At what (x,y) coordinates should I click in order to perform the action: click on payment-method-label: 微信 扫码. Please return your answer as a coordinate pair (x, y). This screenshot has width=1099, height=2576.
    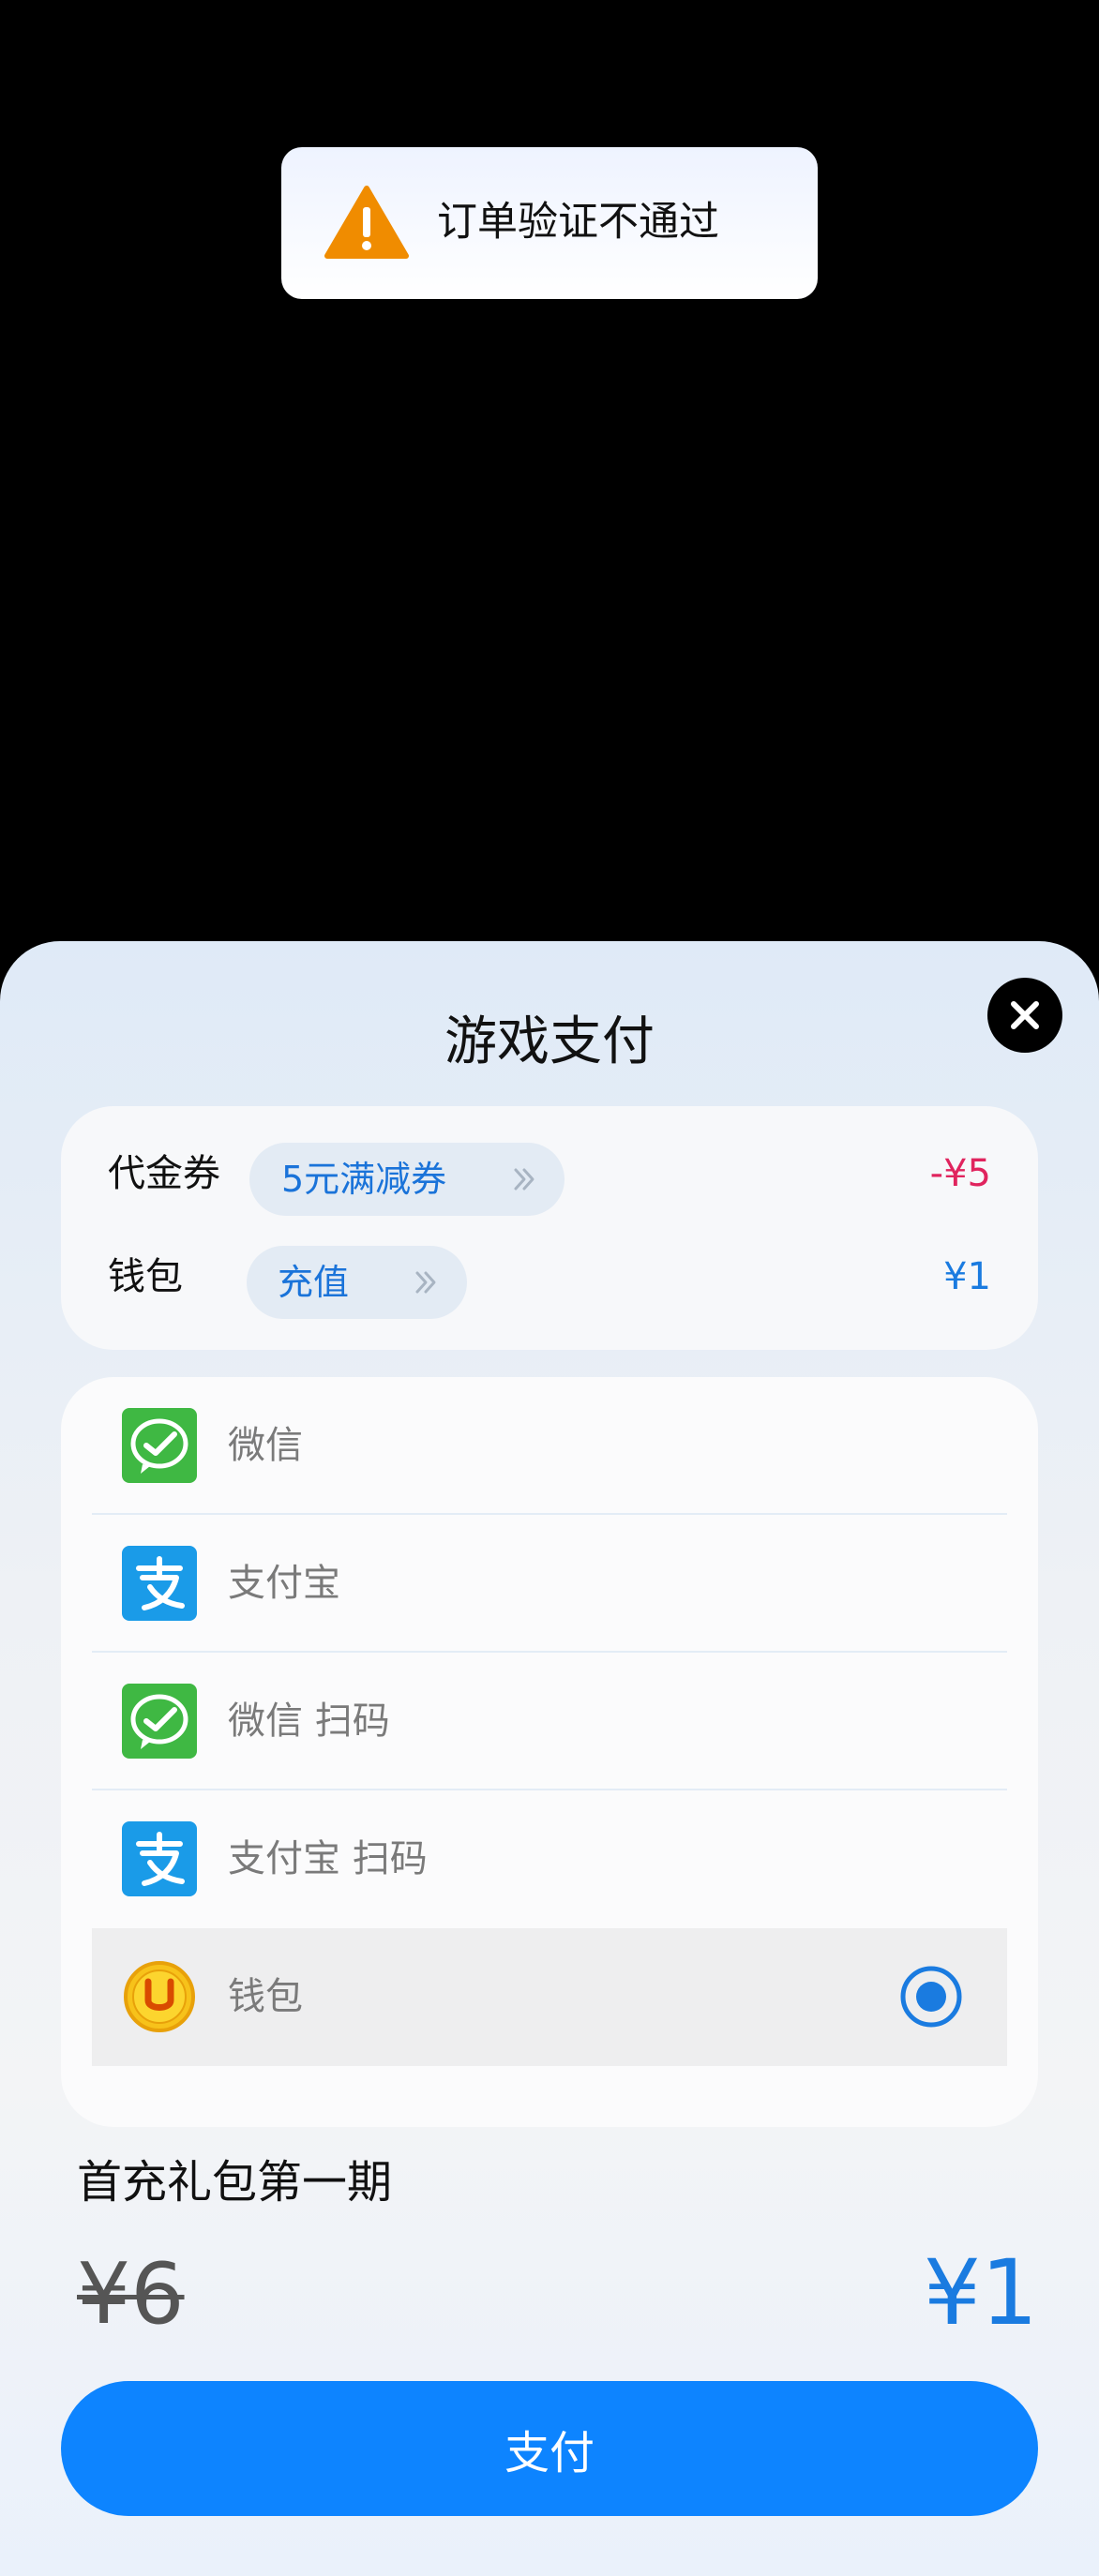
    Looking at the image, I should click on (309, 1722).